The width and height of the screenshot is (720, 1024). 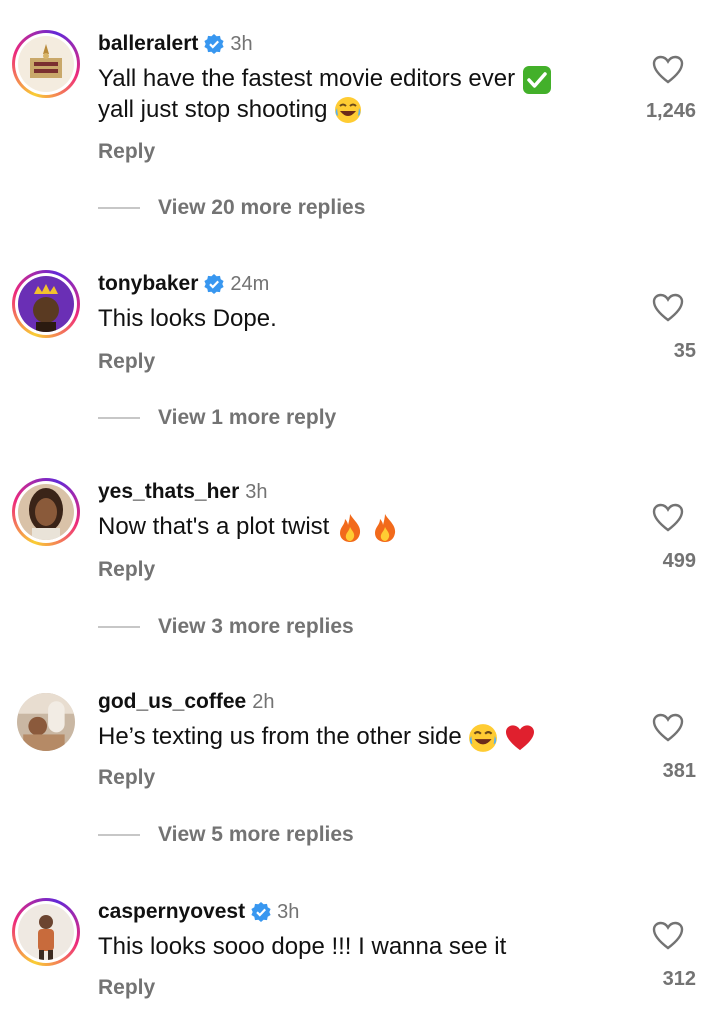 I want to click on timestamp: 24m, so click(x=250, y=283).